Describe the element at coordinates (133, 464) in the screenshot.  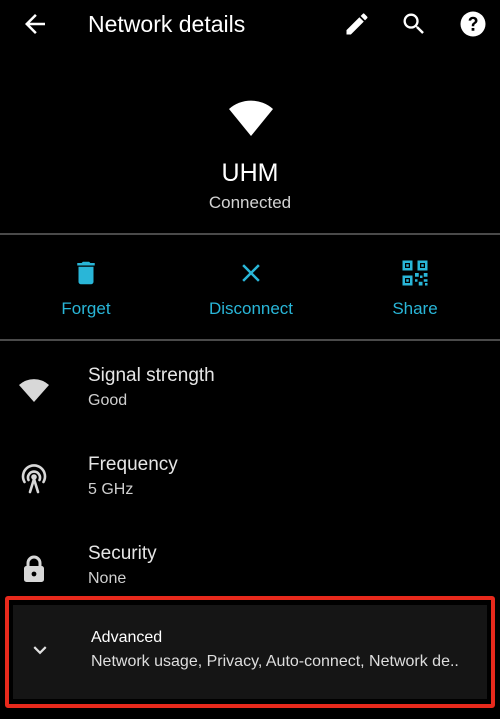
I see `frequency-title: Frequency` at that location.